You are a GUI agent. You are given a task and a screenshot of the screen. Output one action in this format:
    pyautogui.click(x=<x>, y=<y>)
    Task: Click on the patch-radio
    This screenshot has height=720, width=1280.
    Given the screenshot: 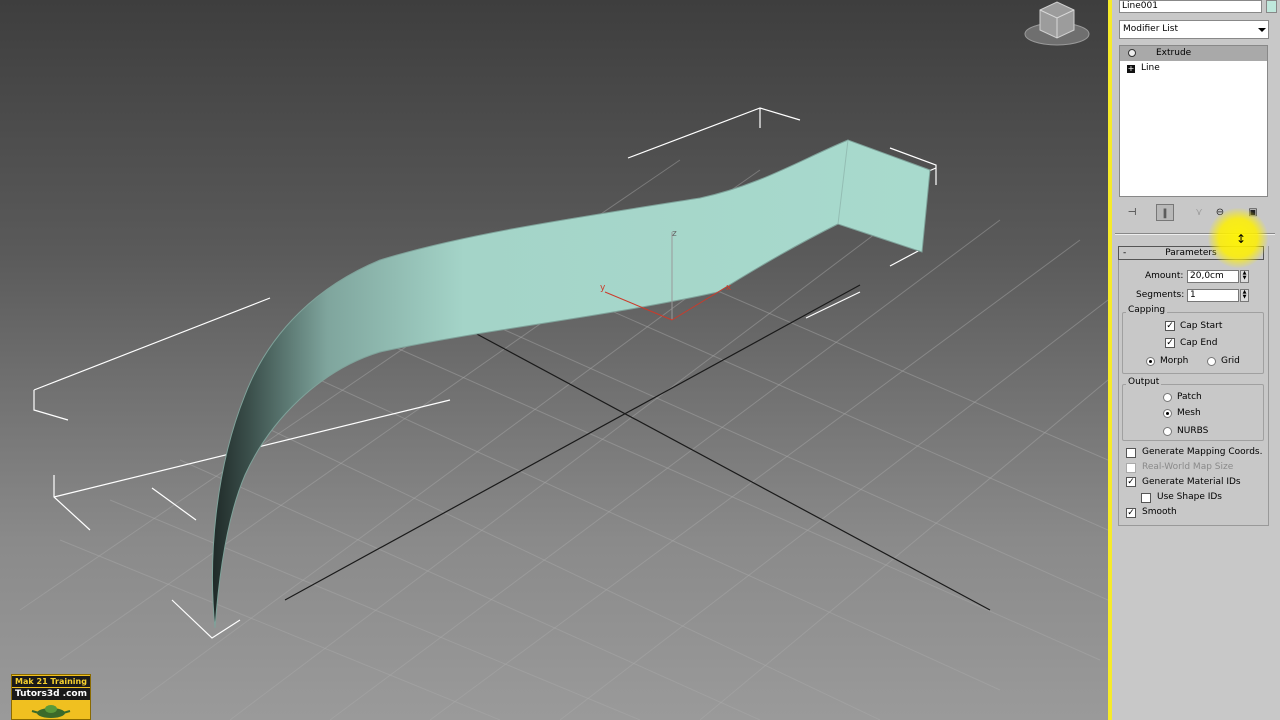 What is the action you would take?
    pyautogui.click(x=1167, y=397)
    